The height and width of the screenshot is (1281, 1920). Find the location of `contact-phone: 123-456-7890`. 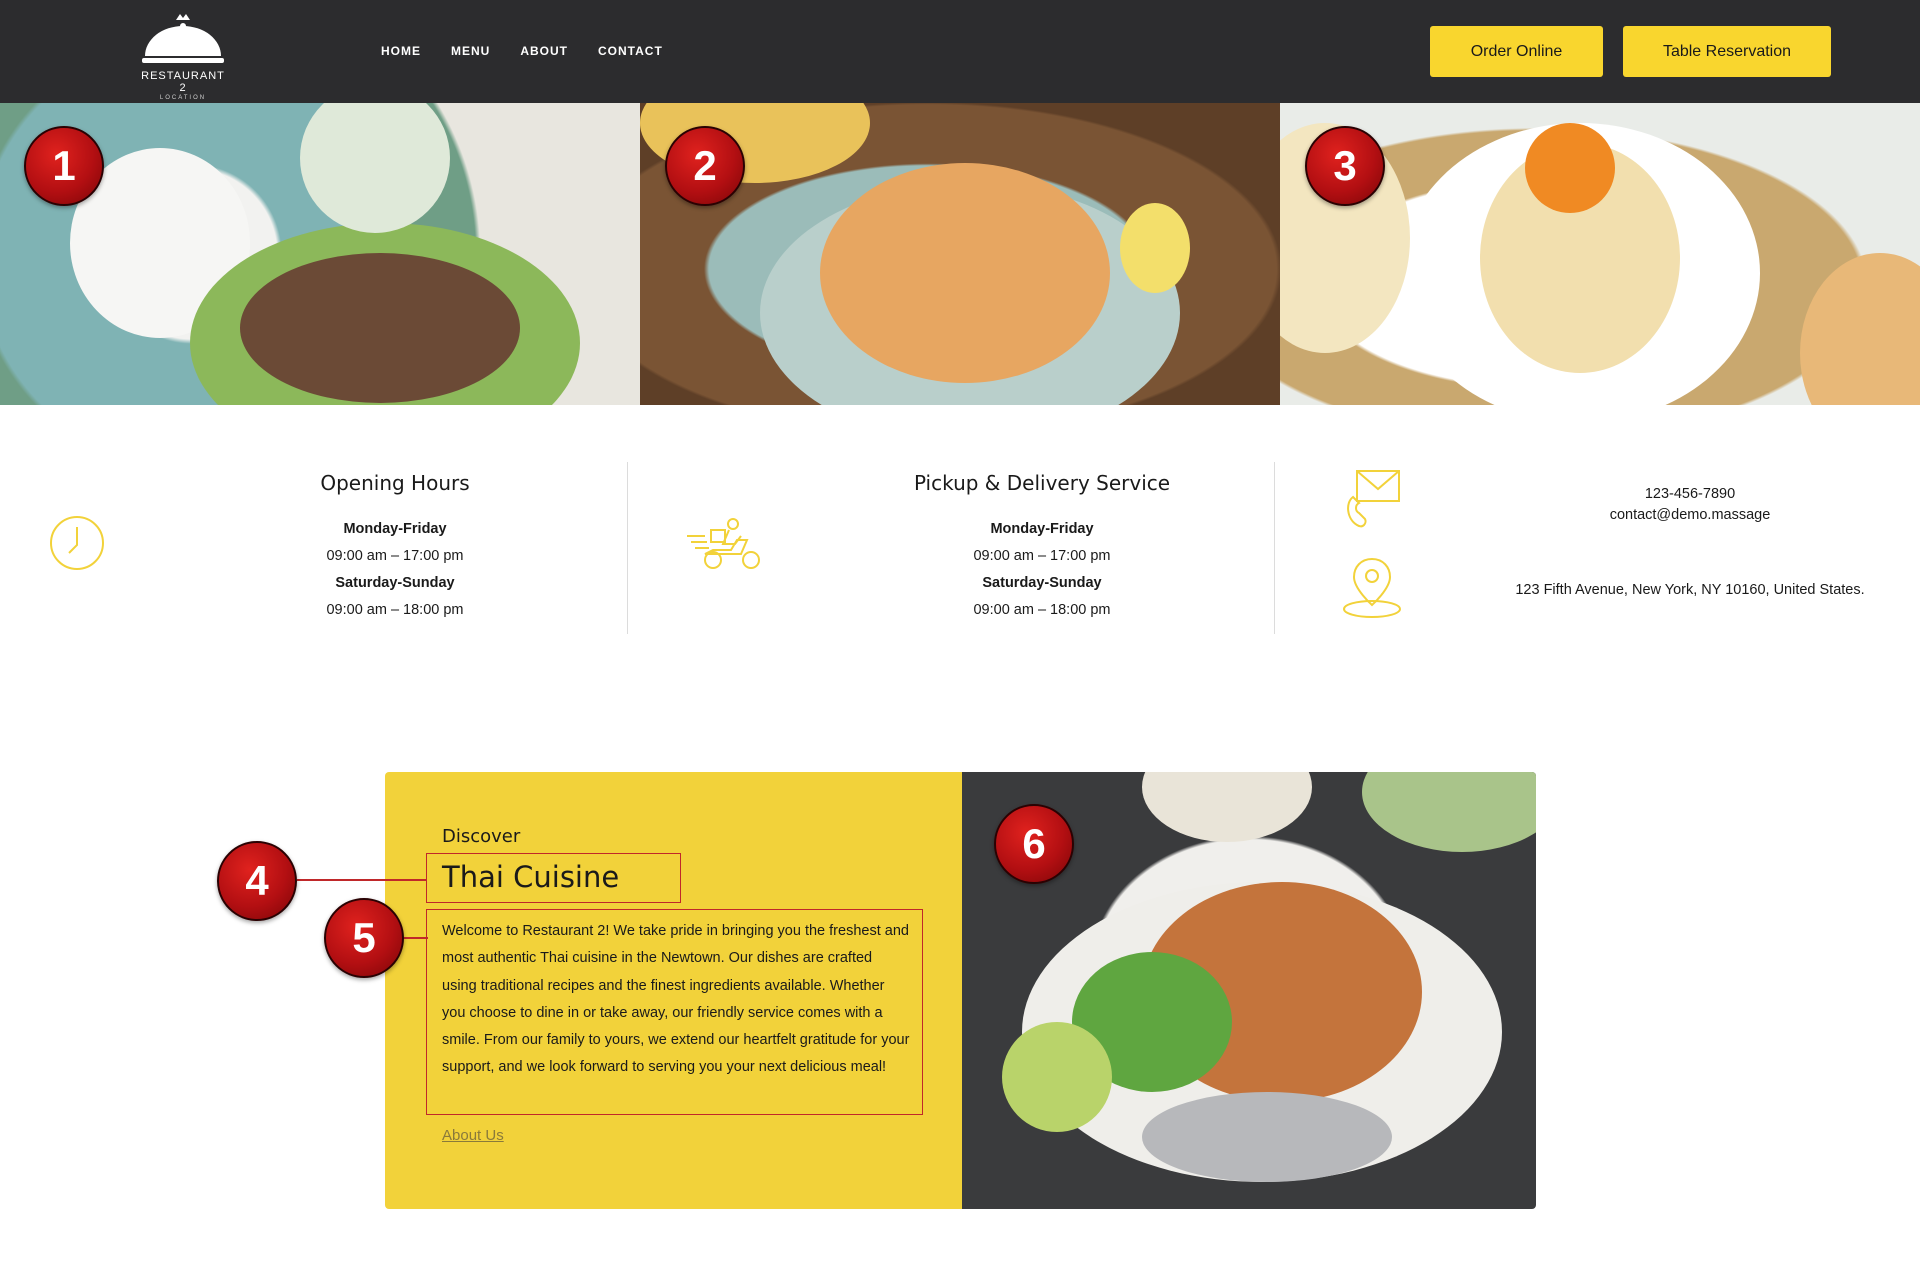

contact-phone: 123-456-7890 is located at coordinates (1690, 494).